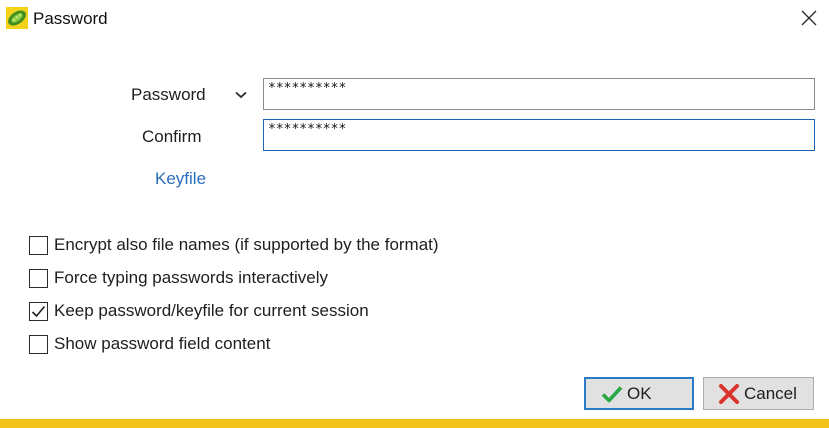  Describe the element at coordinates (168, 94) in the screenshot. I see `password-label: Password` at that location.